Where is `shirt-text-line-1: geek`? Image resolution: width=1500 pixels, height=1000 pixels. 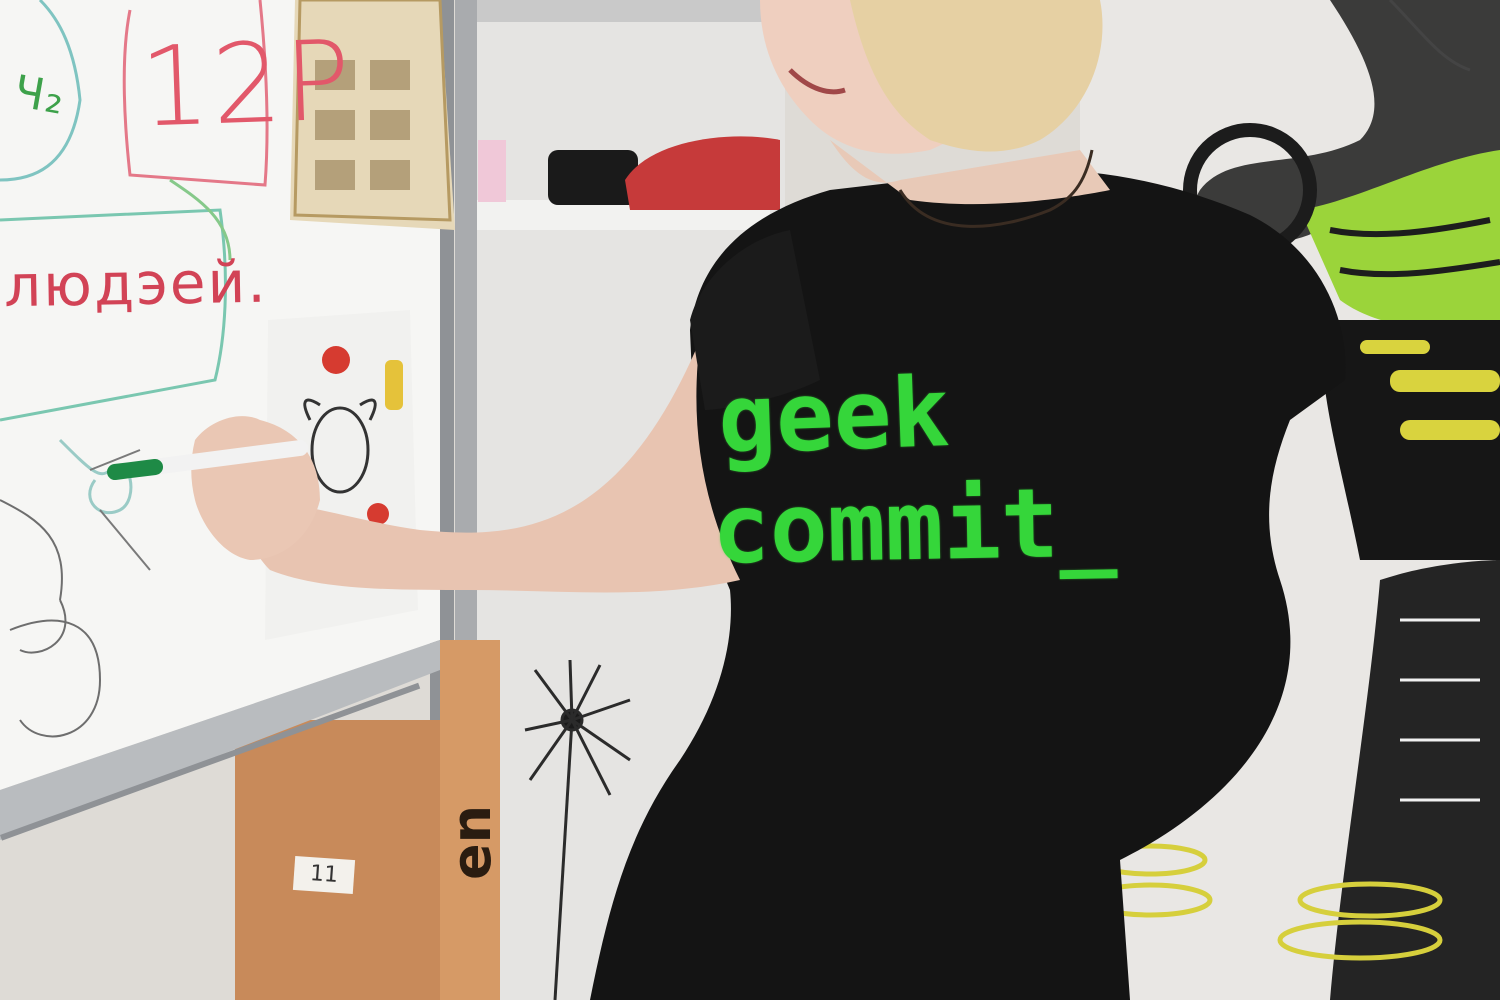
shirt-text-line-1: geek is located at coordinates (834, 416).